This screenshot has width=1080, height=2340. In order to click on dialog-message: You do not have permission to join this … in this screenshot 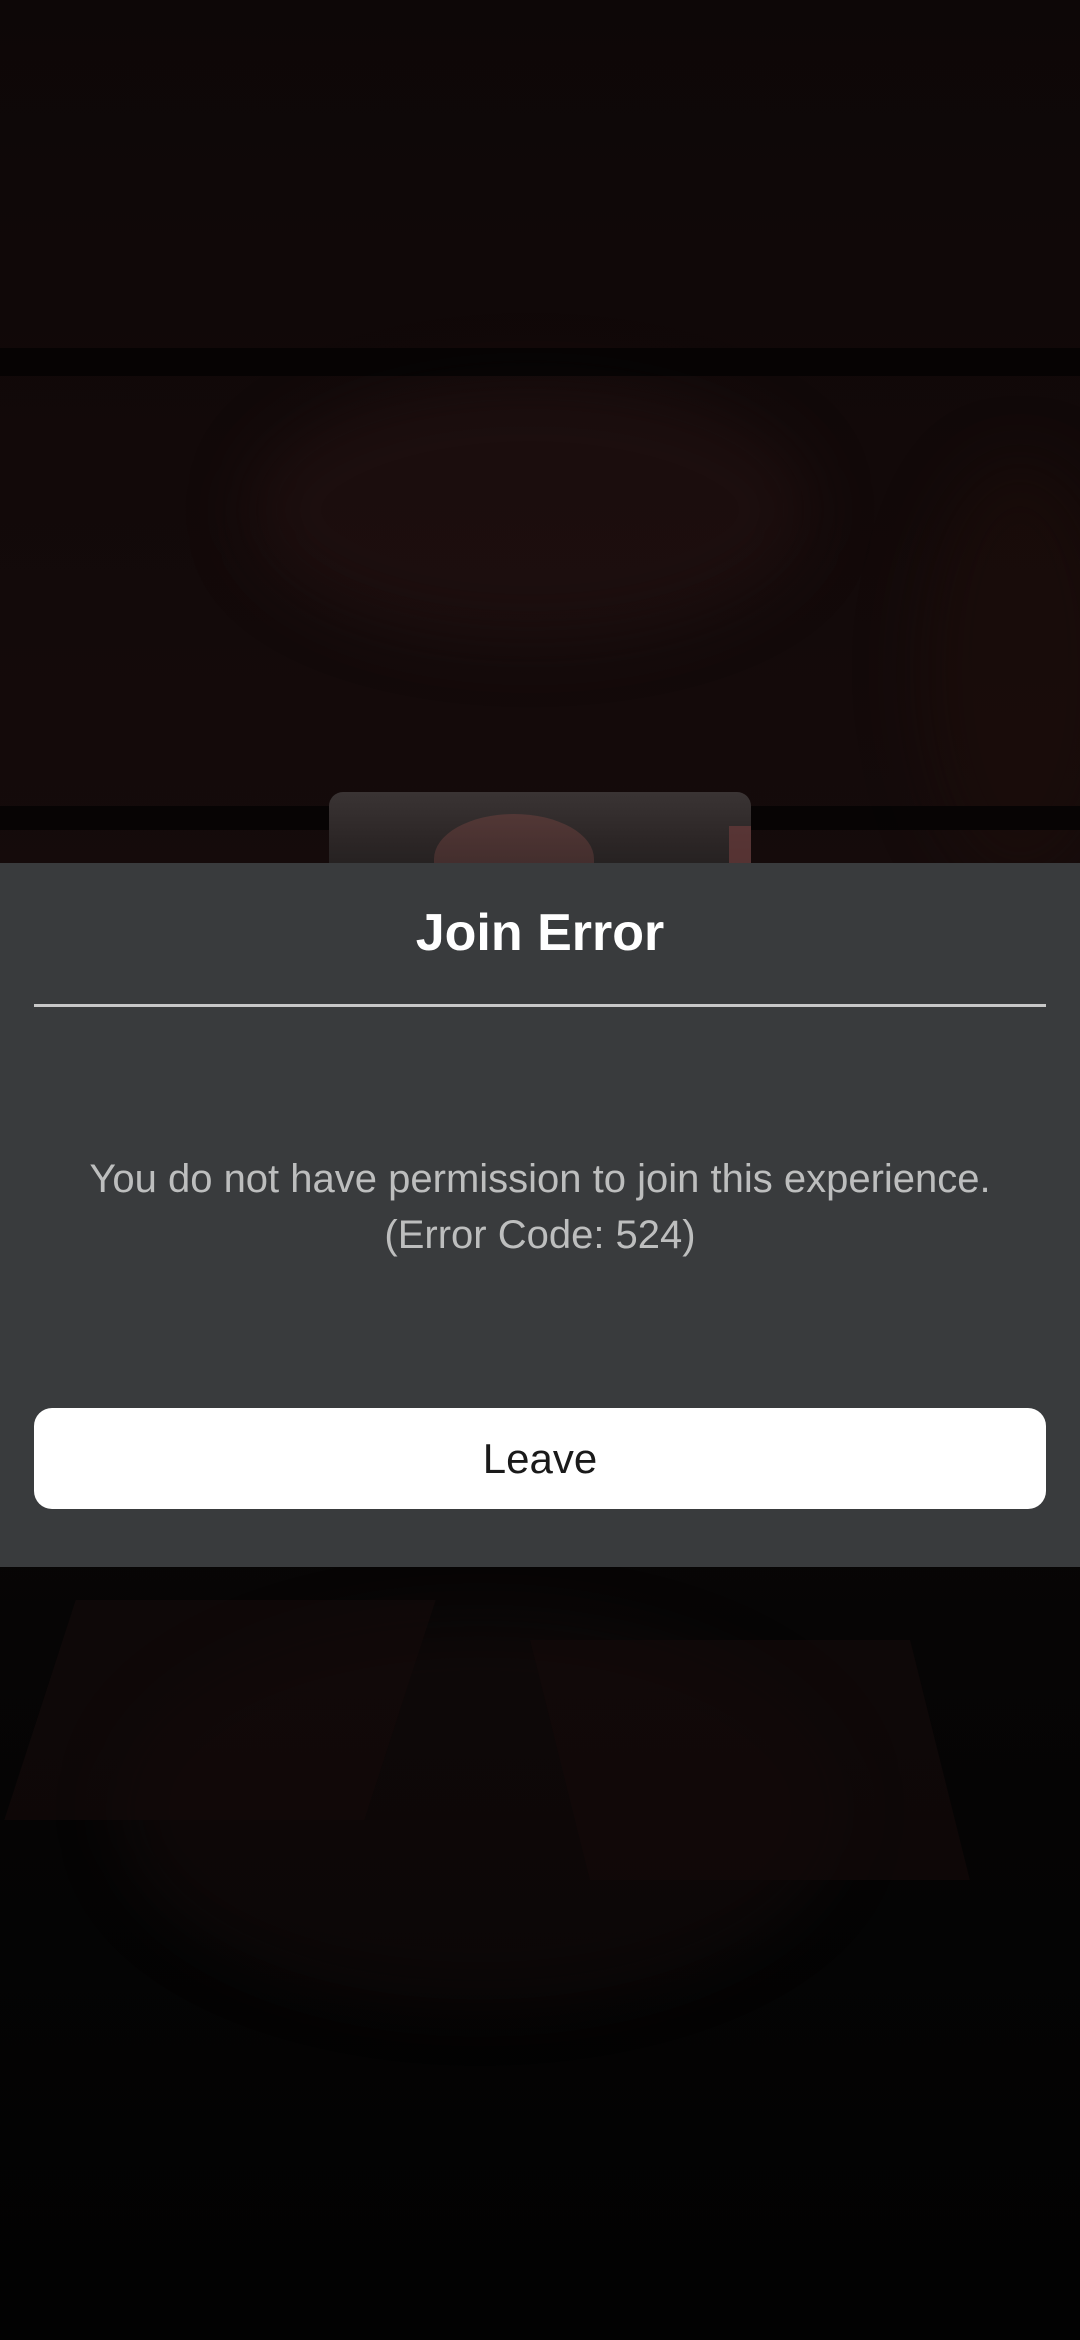, I will do `click(540, 1207)`.